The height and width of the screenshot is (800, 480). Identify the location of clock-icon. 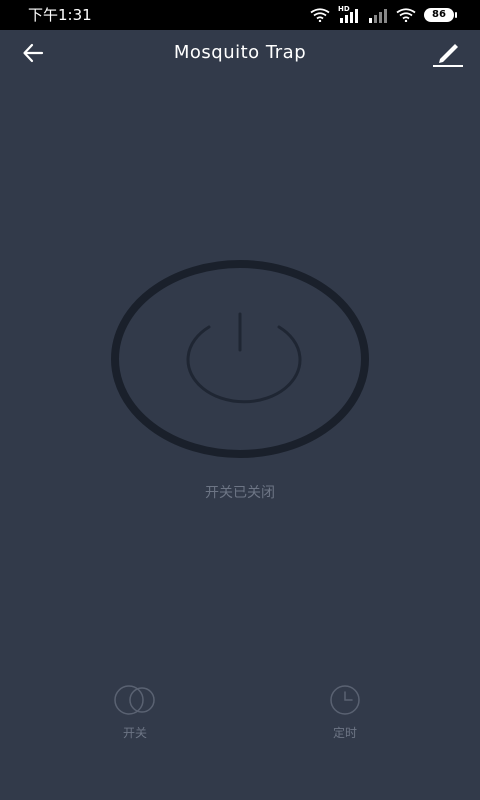
(345, 700).